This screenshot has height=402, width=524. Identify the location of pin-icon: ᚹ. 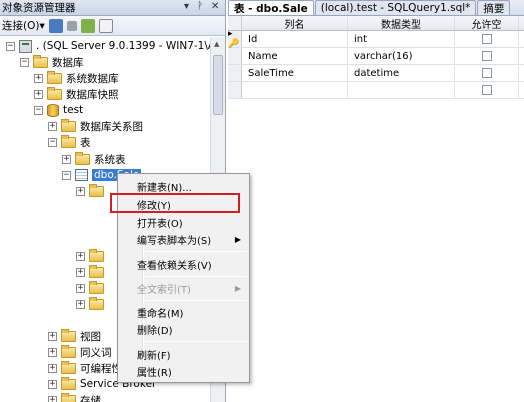
(200, 6).